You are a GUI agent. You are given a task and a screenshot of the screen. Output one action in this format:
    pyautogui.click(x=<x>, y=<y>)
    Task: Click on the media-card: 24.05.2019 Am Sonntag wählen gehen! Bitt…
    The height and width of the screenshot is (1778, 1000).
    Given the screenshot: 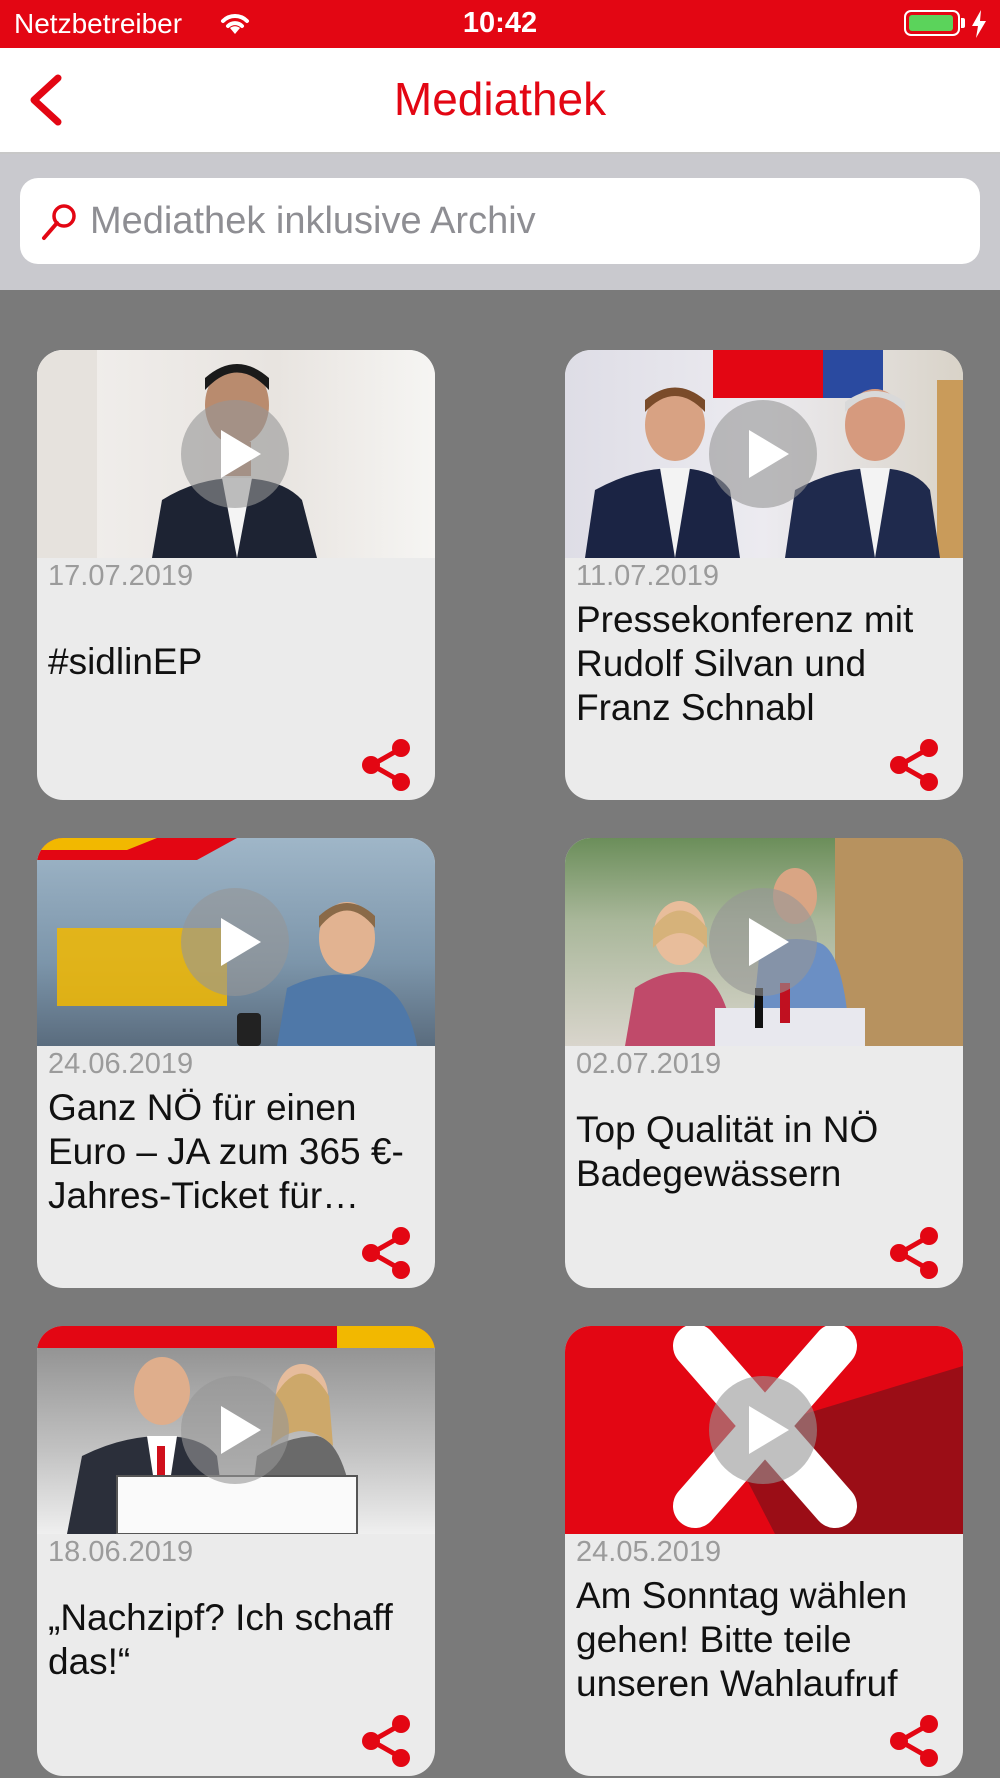 What is the action you would take?
    pyautogui.click(x=764, y=1551)
    